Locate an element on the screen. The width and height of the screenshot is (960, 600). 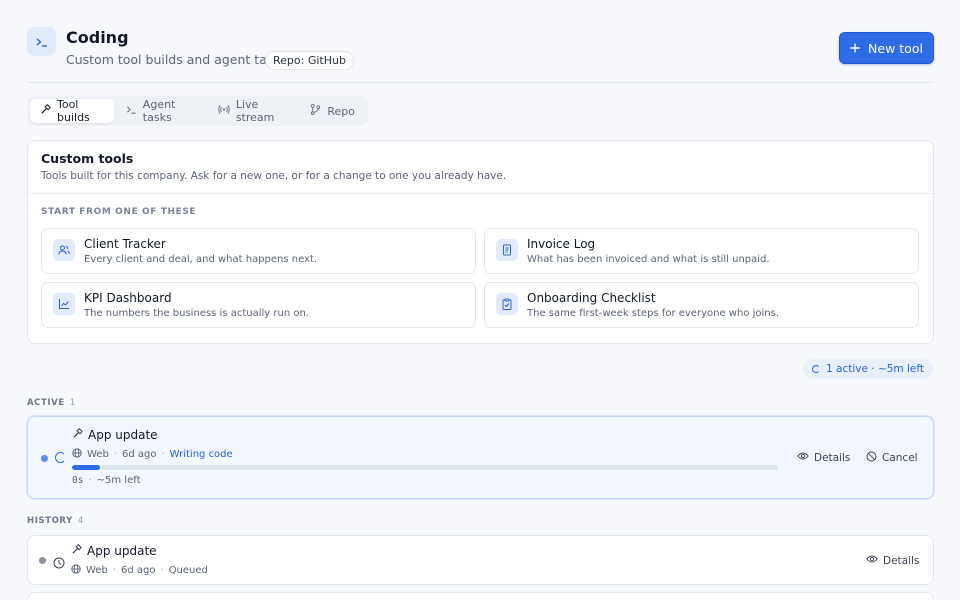
cancel-label: Cancel is located at coordinates (900, 458).